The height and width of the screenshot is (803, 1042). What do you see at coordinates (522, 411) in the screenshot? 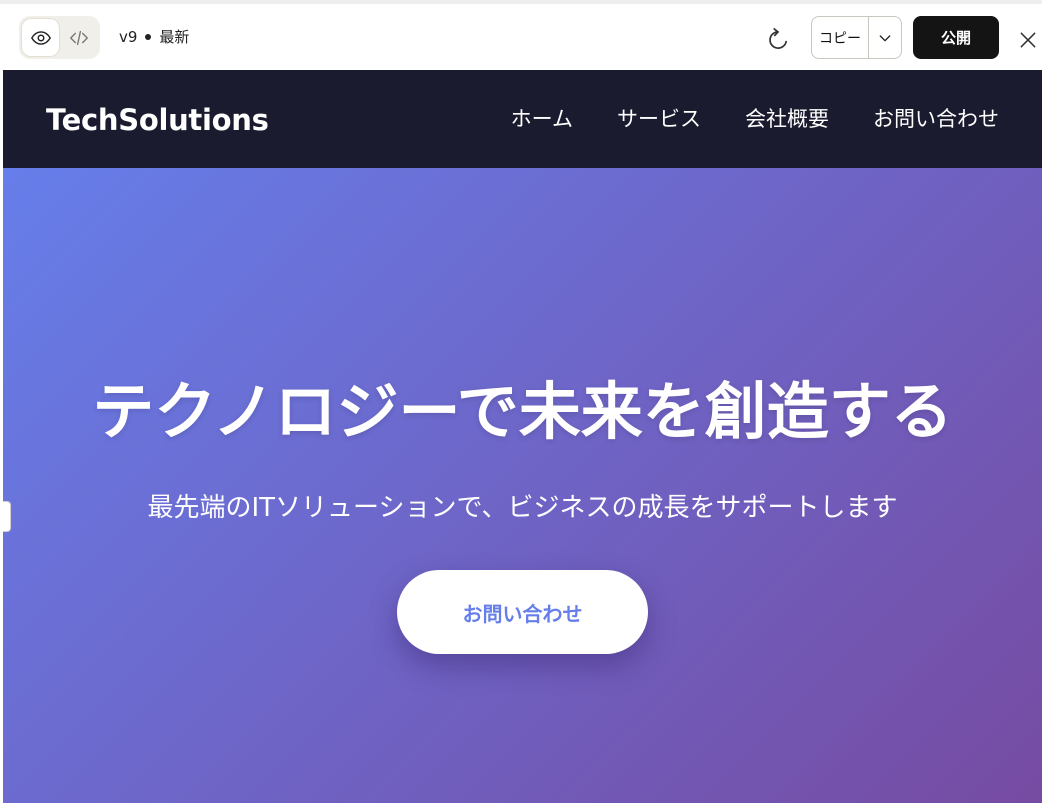
I see `hero-title: テクノロジーで未来を創造する` at bounding box center [522, 411].